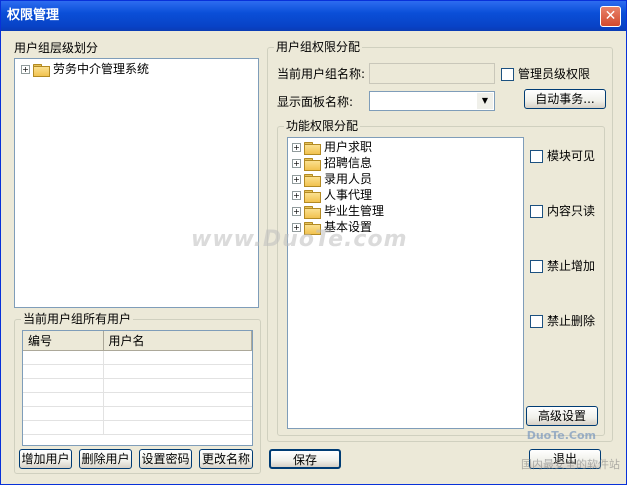 The height and width of the screenshot is (485, 627). What do you see at coordinates (165, 459) in the screenshot?
I see `set-password-button: 设置密码` at bounding box center [165, 459].